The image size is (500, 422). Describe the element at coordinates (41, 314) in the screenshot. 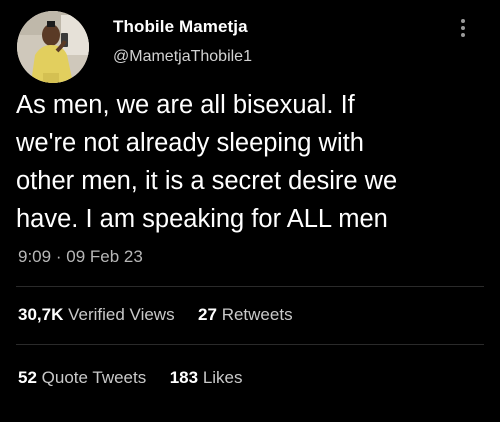

I see `views-count: 30,7K` at that location.